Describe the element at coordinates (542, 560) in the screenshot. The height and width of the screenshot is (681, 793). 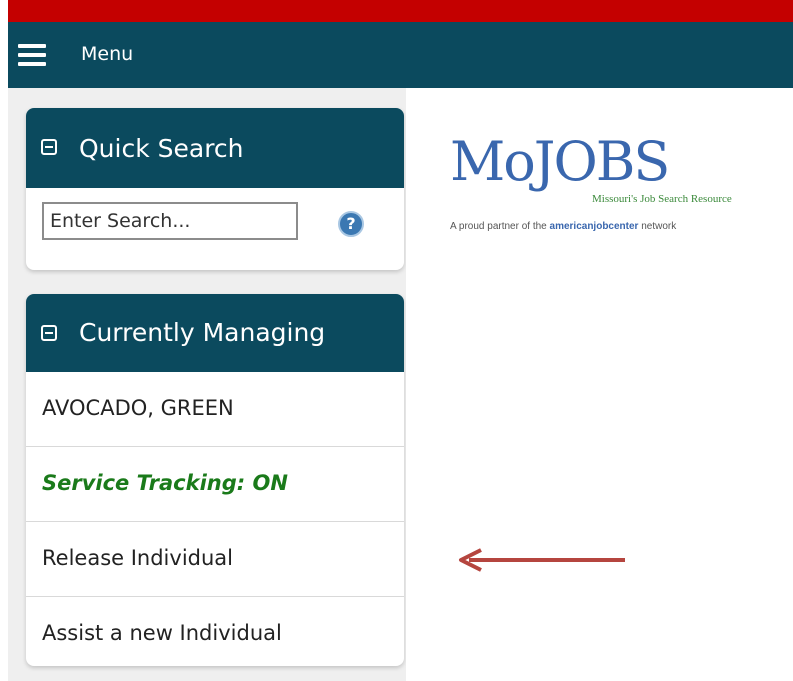
I see `annotation-arrow-icon` at that location.